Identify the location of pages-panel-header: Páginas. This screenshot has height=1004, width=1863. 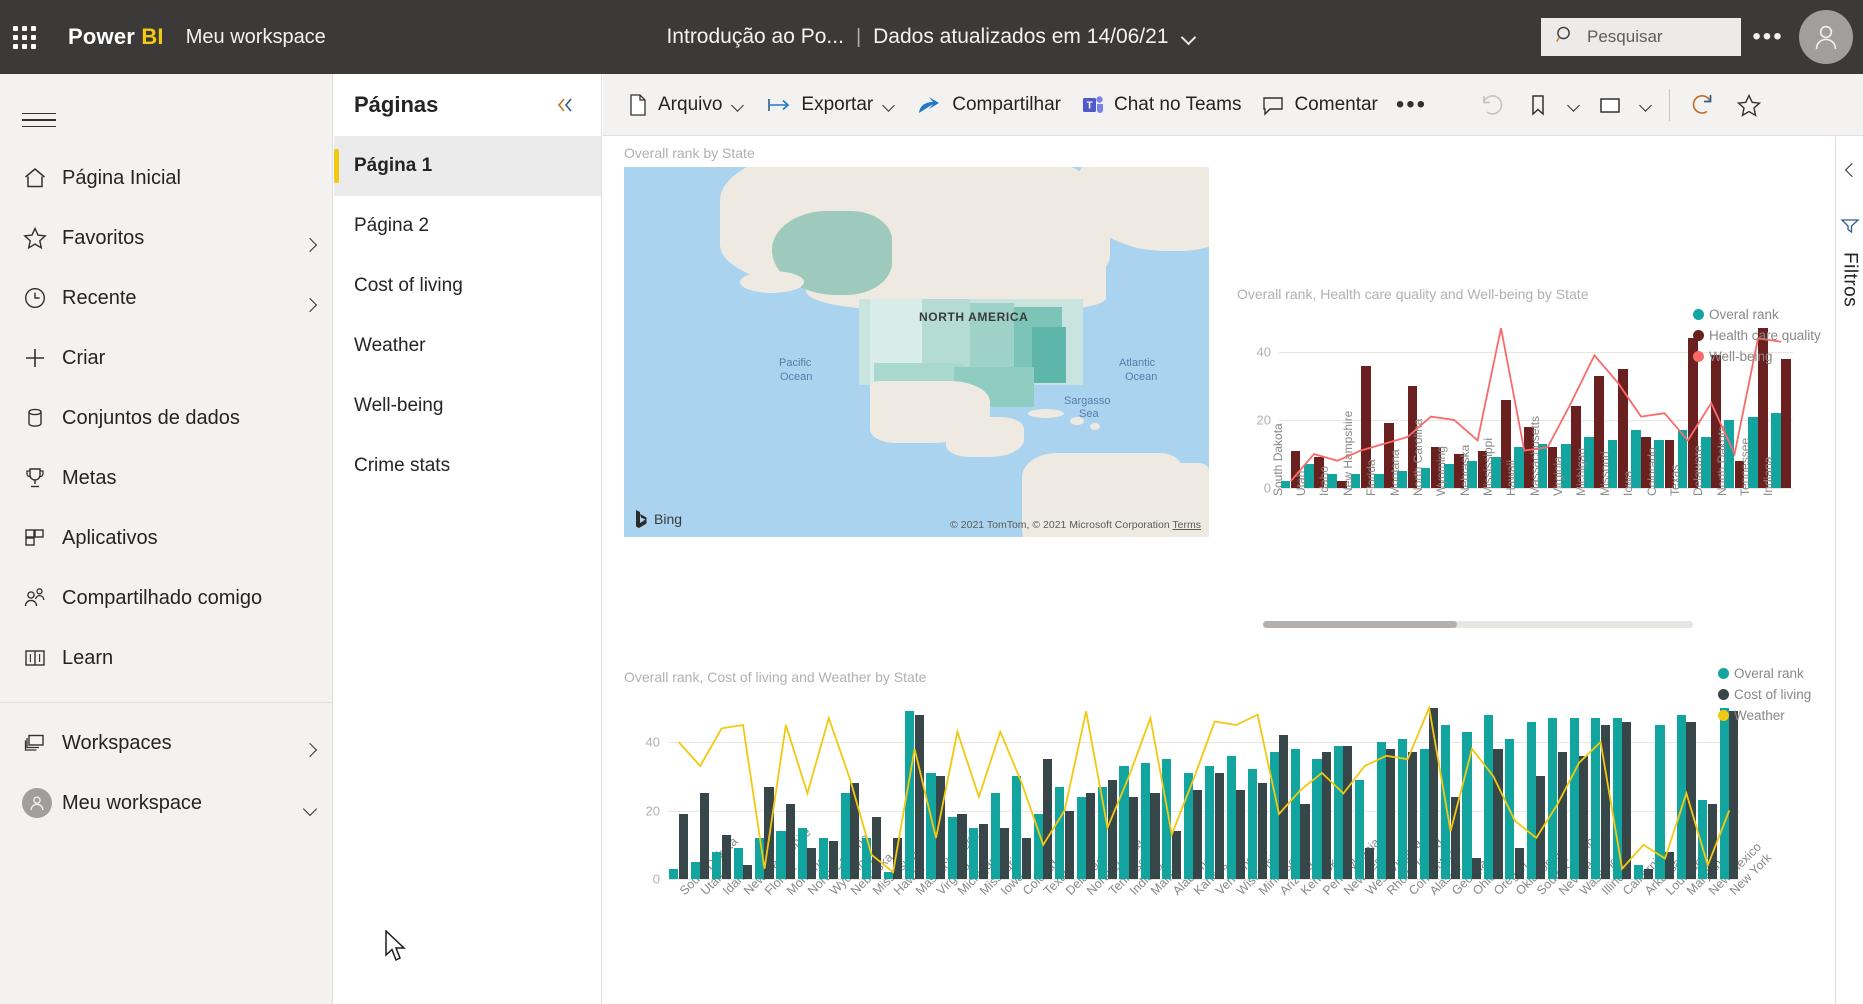
(467, 105).